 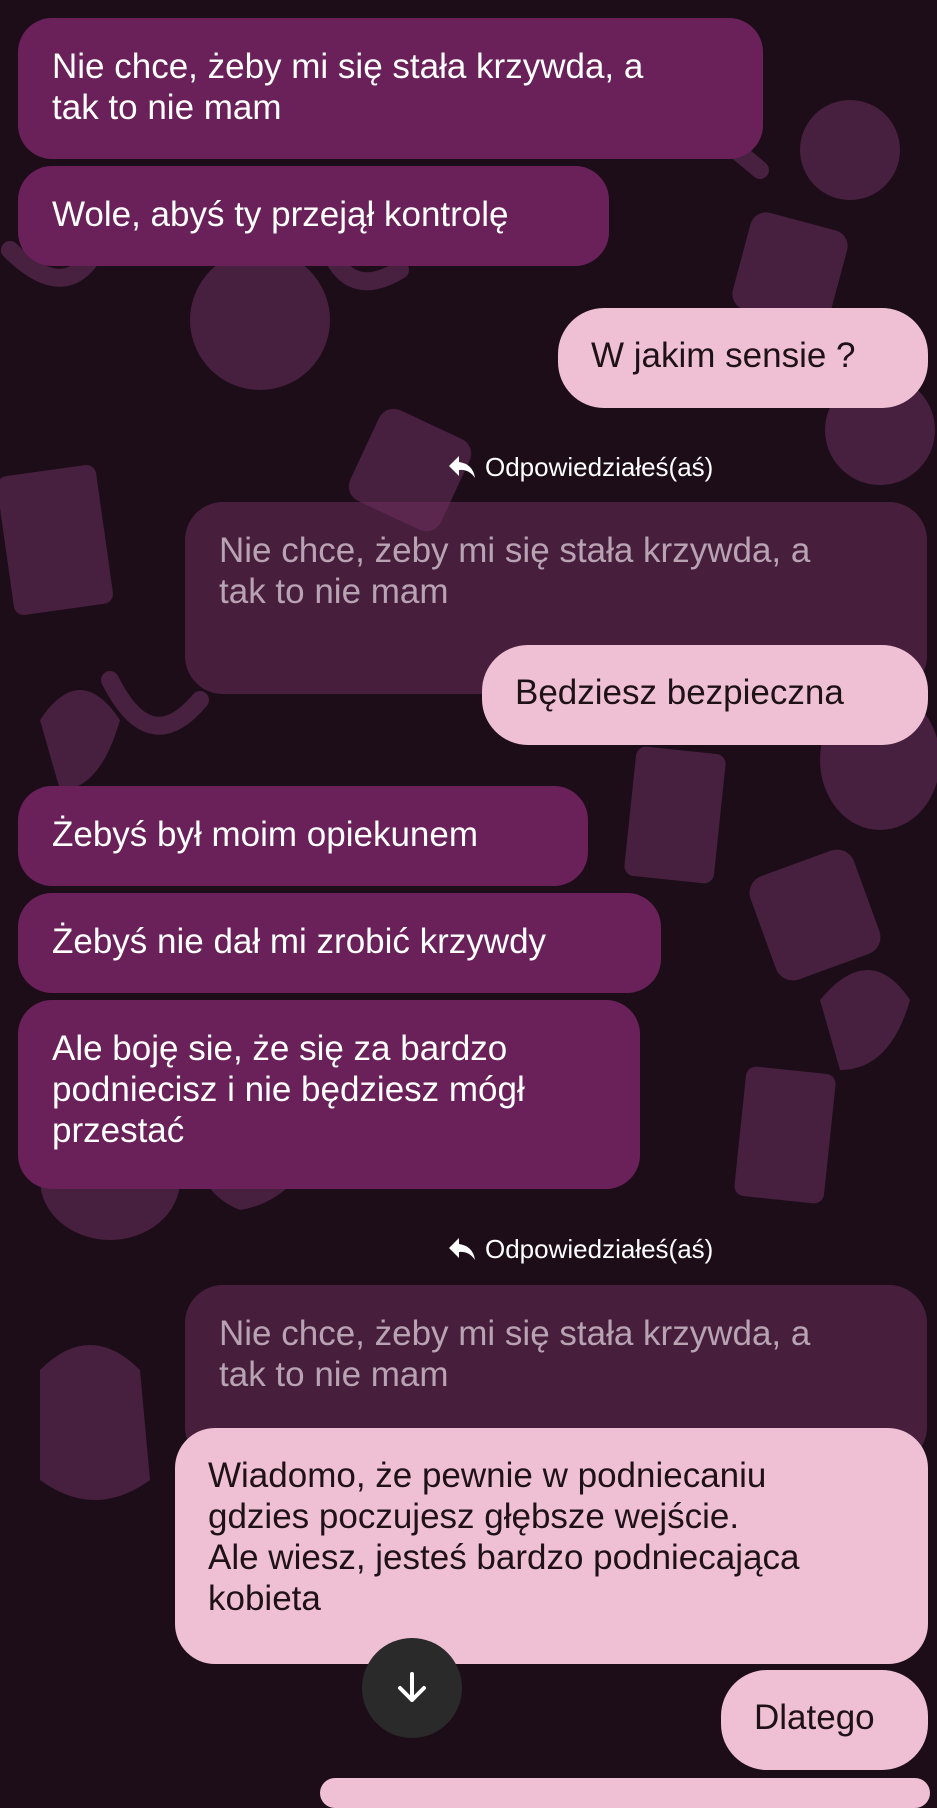 I want to click on outgoing-message: Będziesz bezpieczna, so click(x=705, y=695).